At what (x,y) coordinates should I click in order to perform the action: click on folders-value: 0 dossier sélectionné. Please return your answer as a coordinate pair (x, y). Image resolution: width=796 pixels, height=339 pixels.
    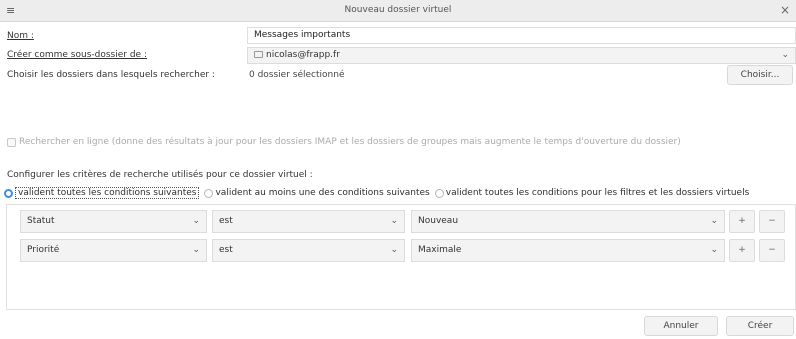
    Looking at the image, I should click on (297, 75).